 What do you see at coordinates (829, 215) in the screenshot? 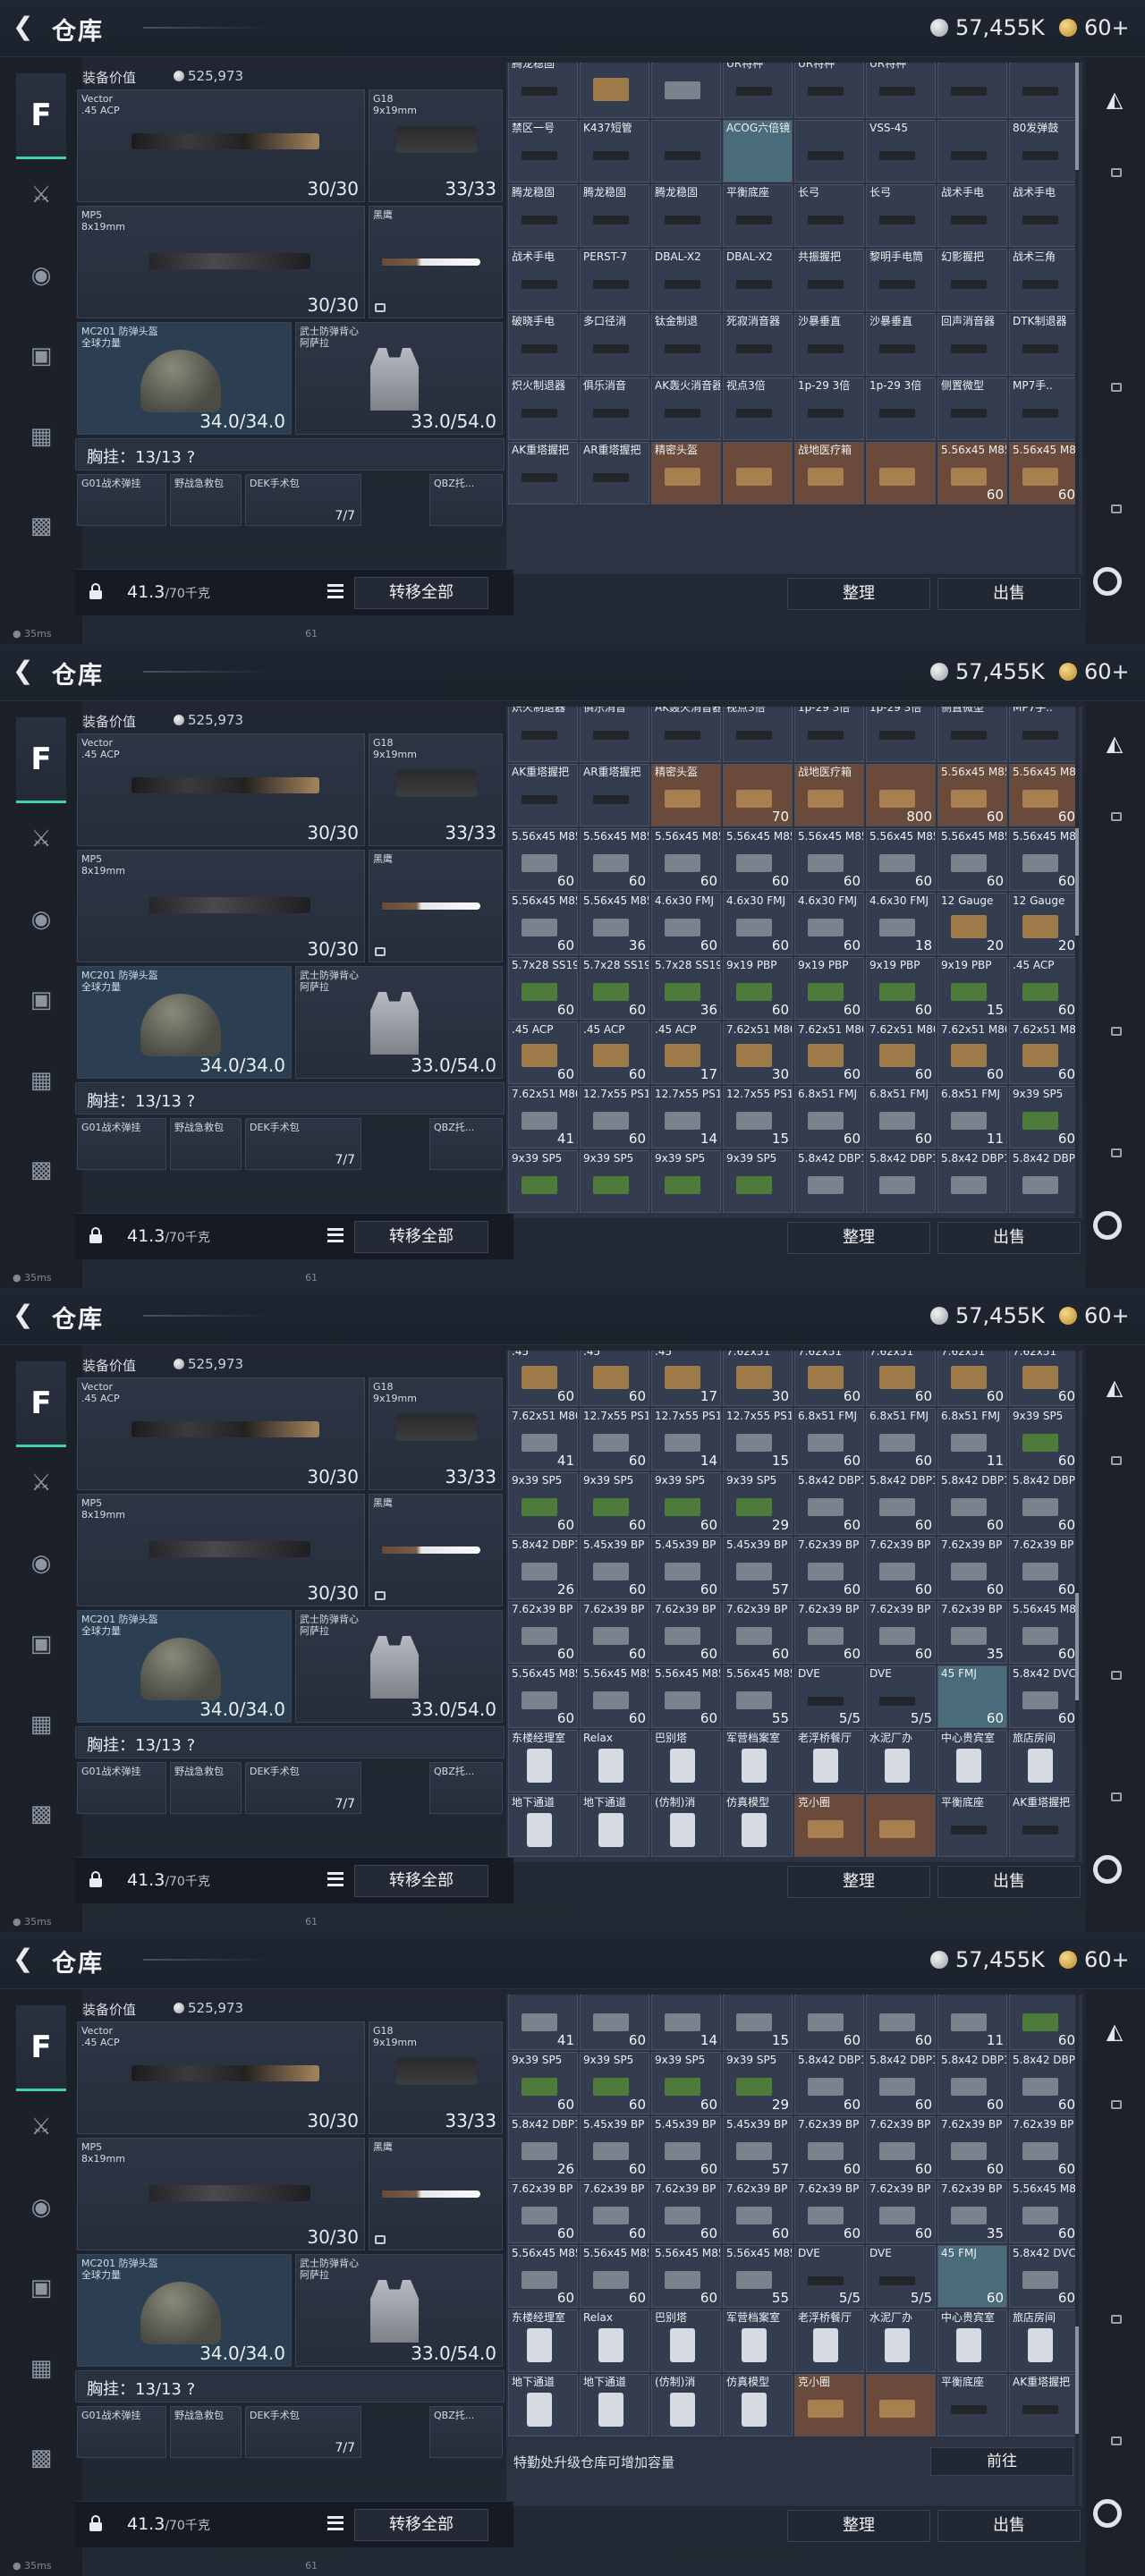
I see `storage-item: 长弓` at bounding box center [829, 215].